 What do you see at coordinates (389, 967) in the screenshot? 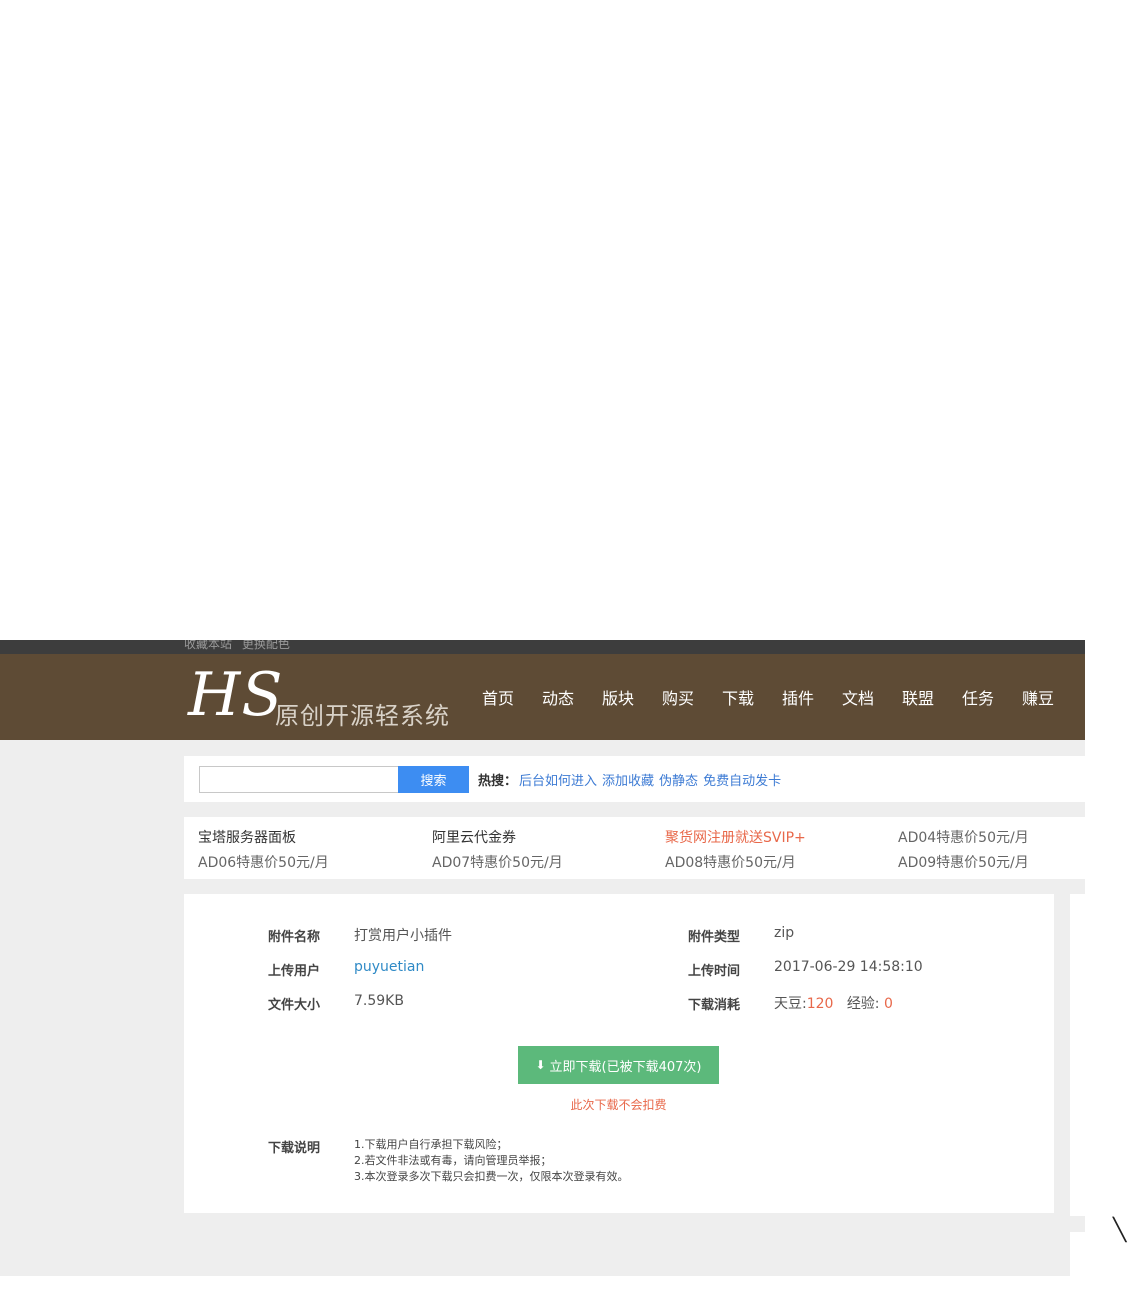
I see `uploader-link: puyuetian` at bounding box center [389, 967].